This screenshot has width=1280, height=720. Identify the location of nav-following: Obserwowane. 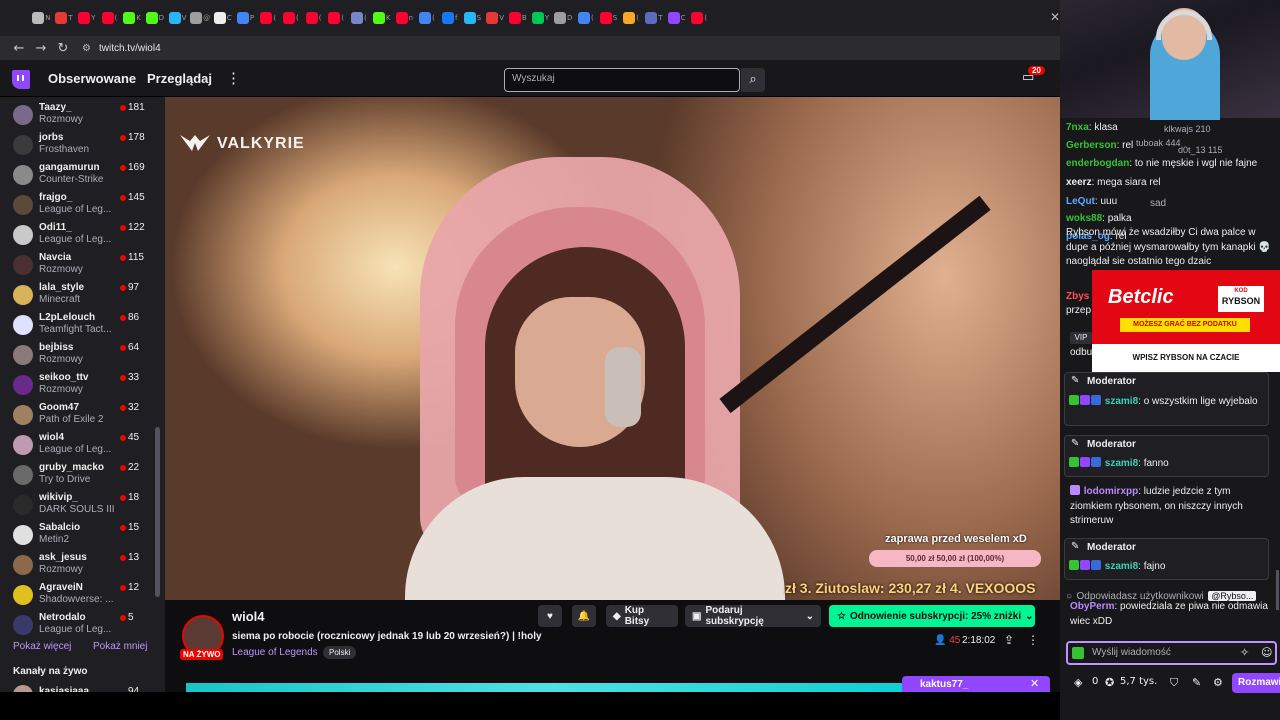
(92, 78).